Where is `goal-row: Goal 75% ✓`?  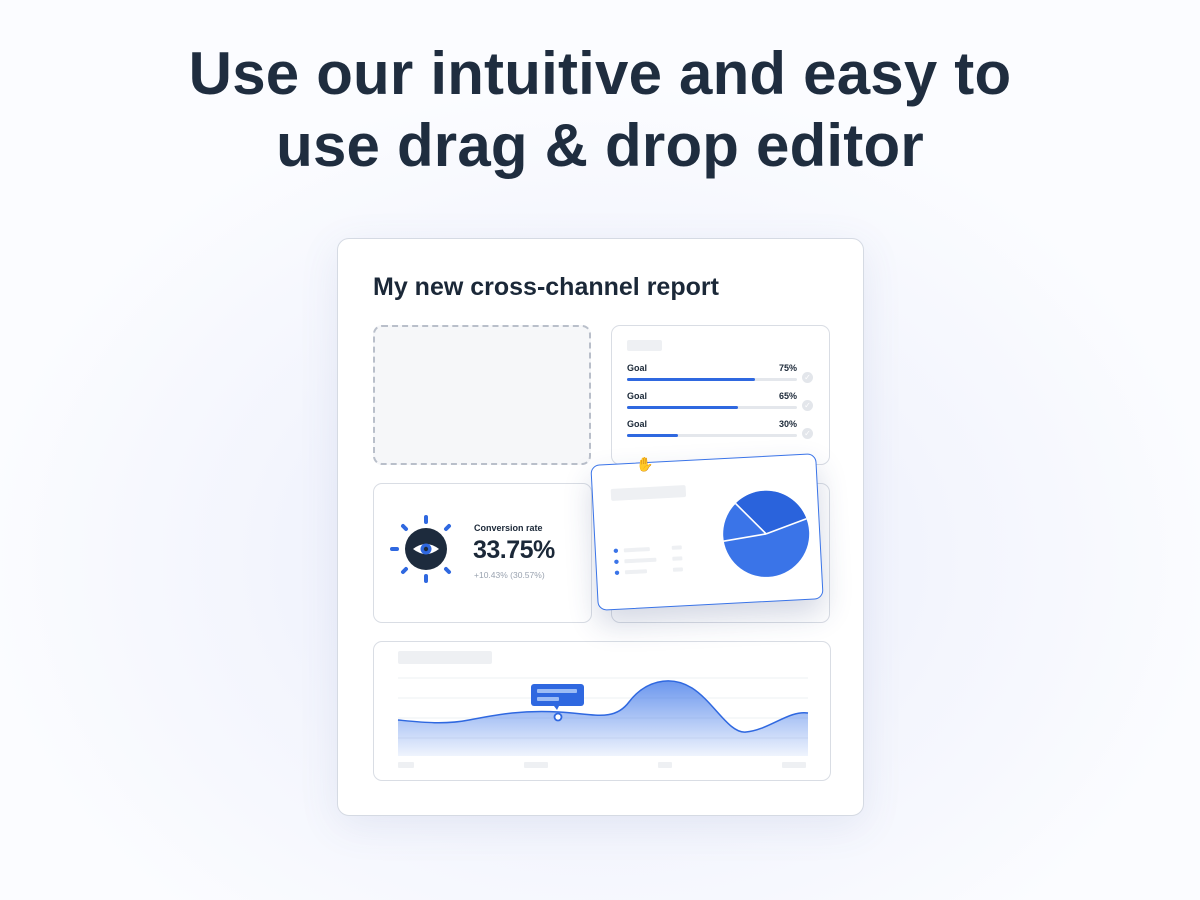
goal-row: Goal 75% ✓ is located at coordinates (720, 373).